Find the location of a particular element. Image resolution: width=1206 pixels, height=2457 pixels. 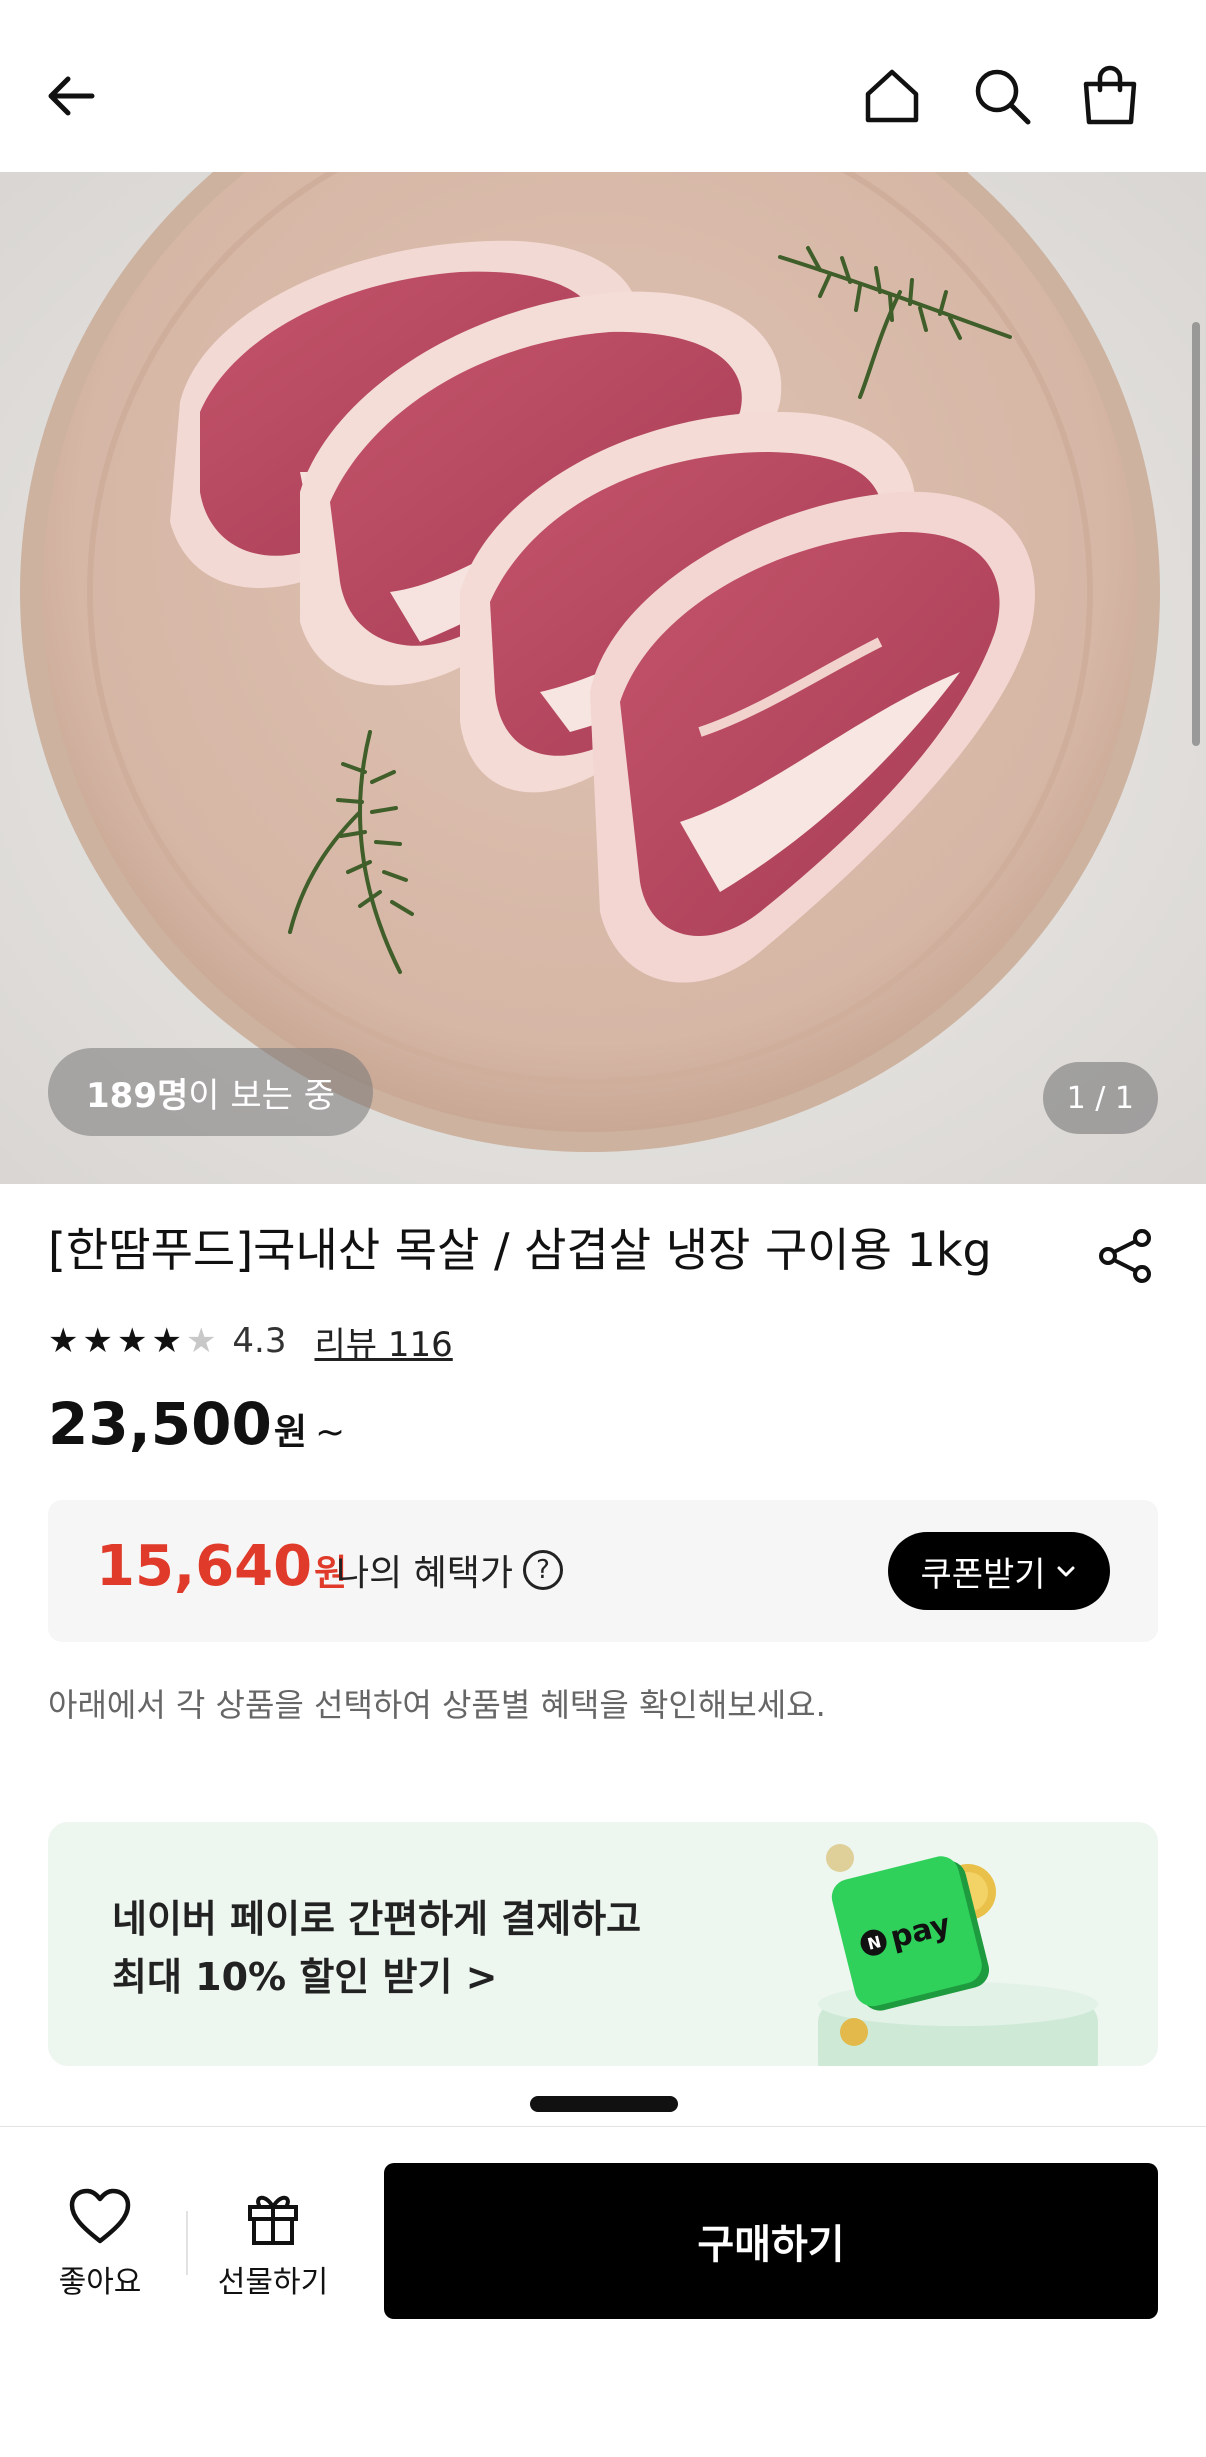

page-scrollbar is located at coordinates (1196, 534).